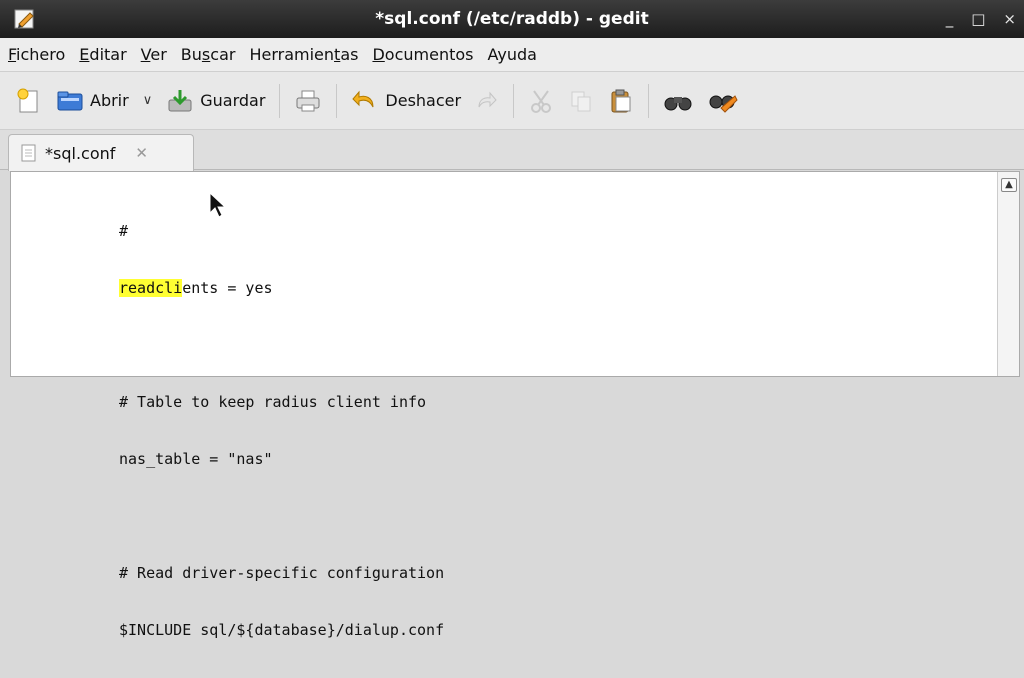  I want to click on menu-fichero: Fichero, so click(36, 54).